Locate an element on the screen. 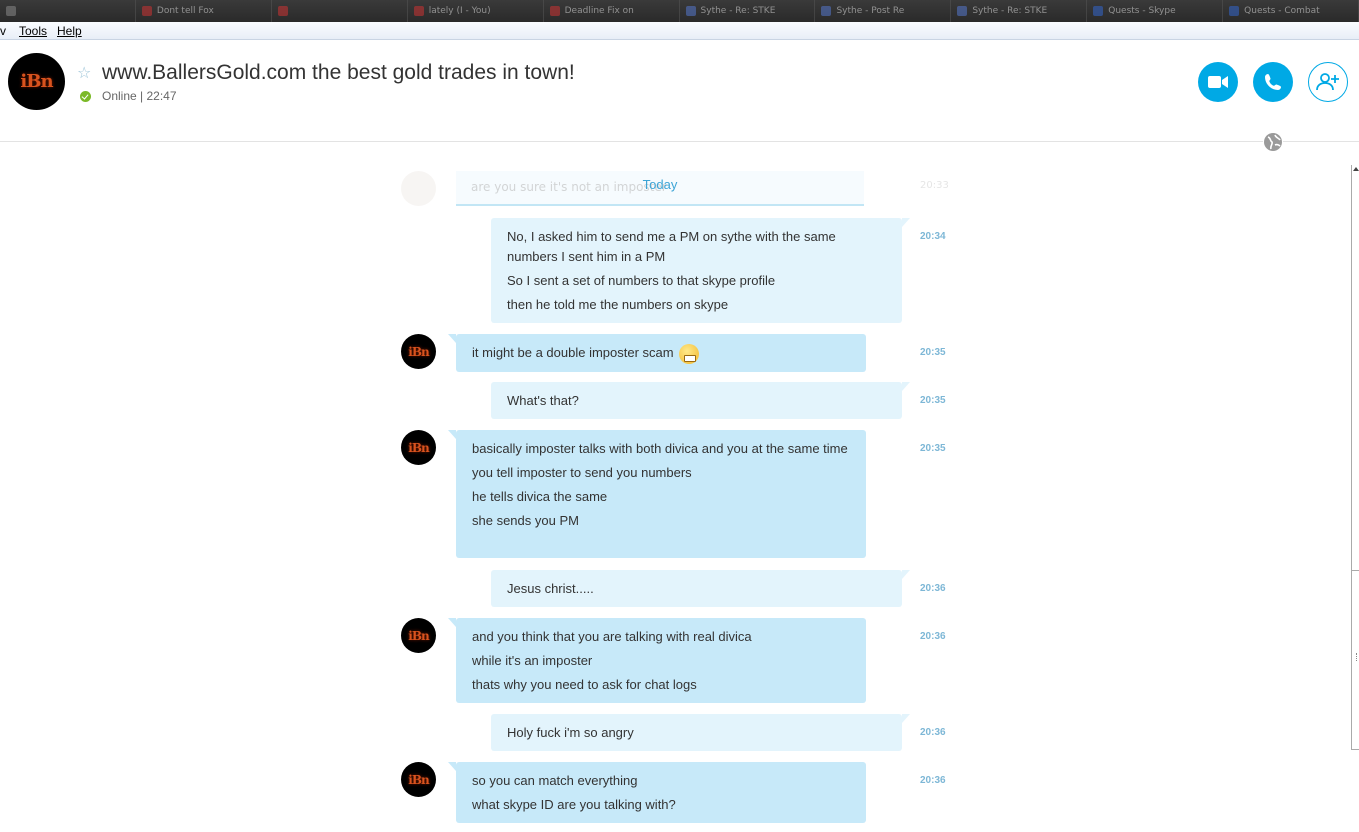 This screenshot has height=832, width=1359. video-call-icon is located at coordinates (1218, 82).